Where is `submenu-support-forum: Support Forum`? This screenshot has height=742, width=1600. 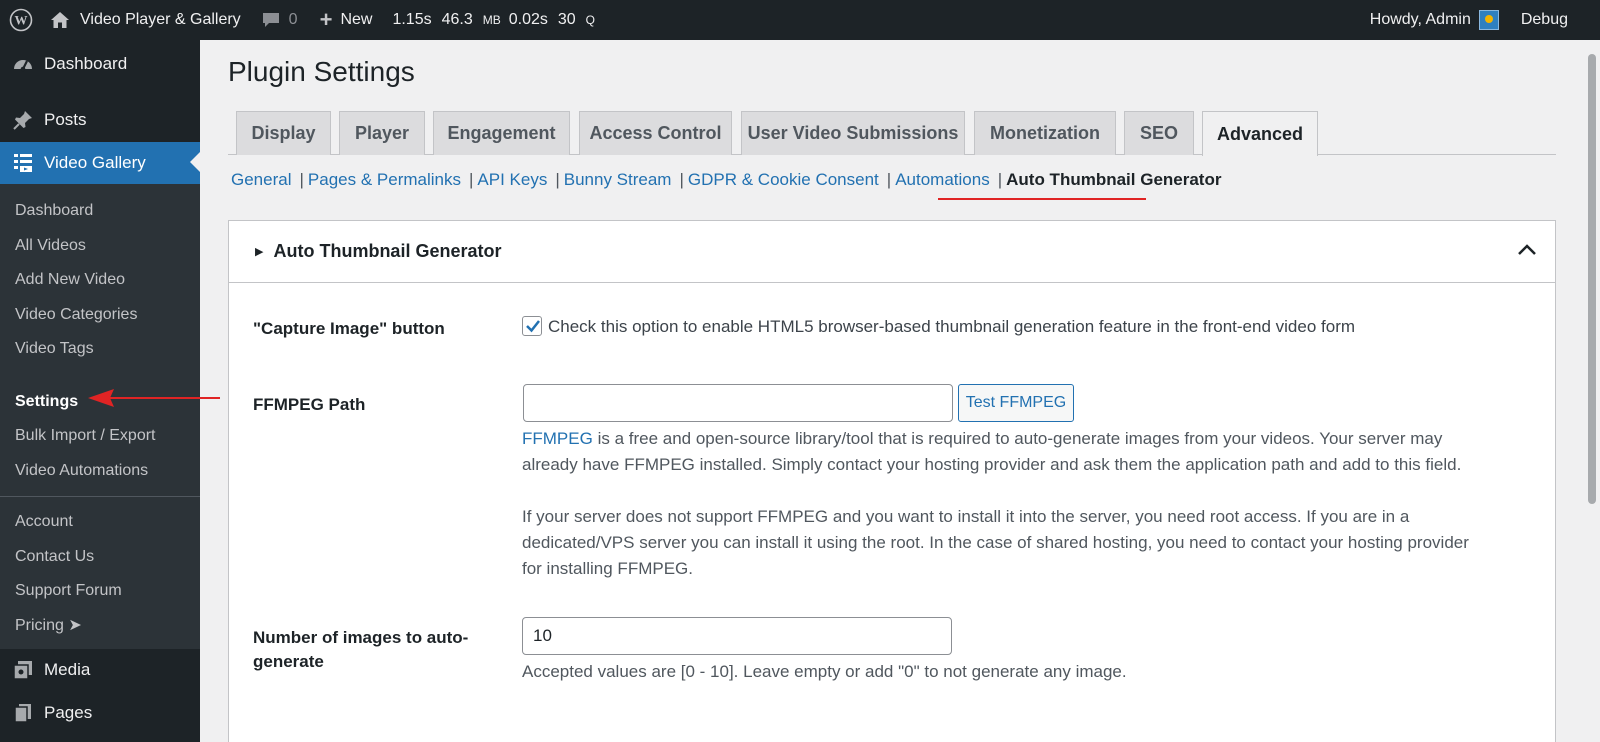
submenu-support-forum: Support Forum is located at coordinates (100, 591).